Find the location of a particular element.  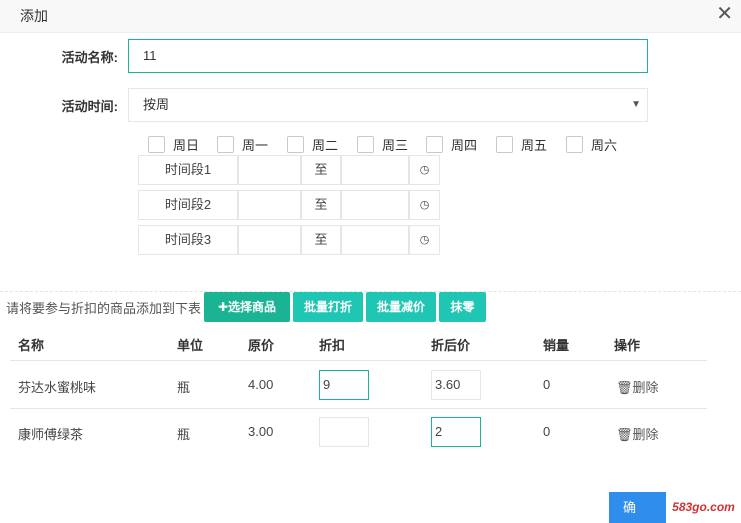

batch-discount-button: 批量打折 is located at coordinates (328, 307).